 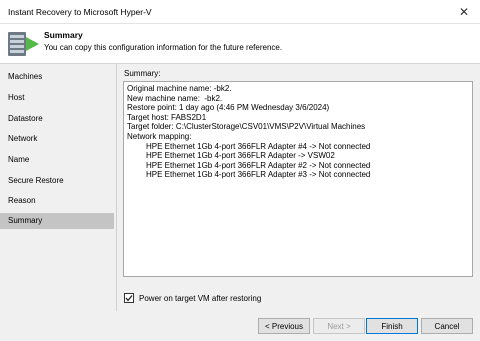 What do you see at coordinates (392, 326) in the screenshot?
I see `finish-button: Finish` at bounding box center [392, 326].